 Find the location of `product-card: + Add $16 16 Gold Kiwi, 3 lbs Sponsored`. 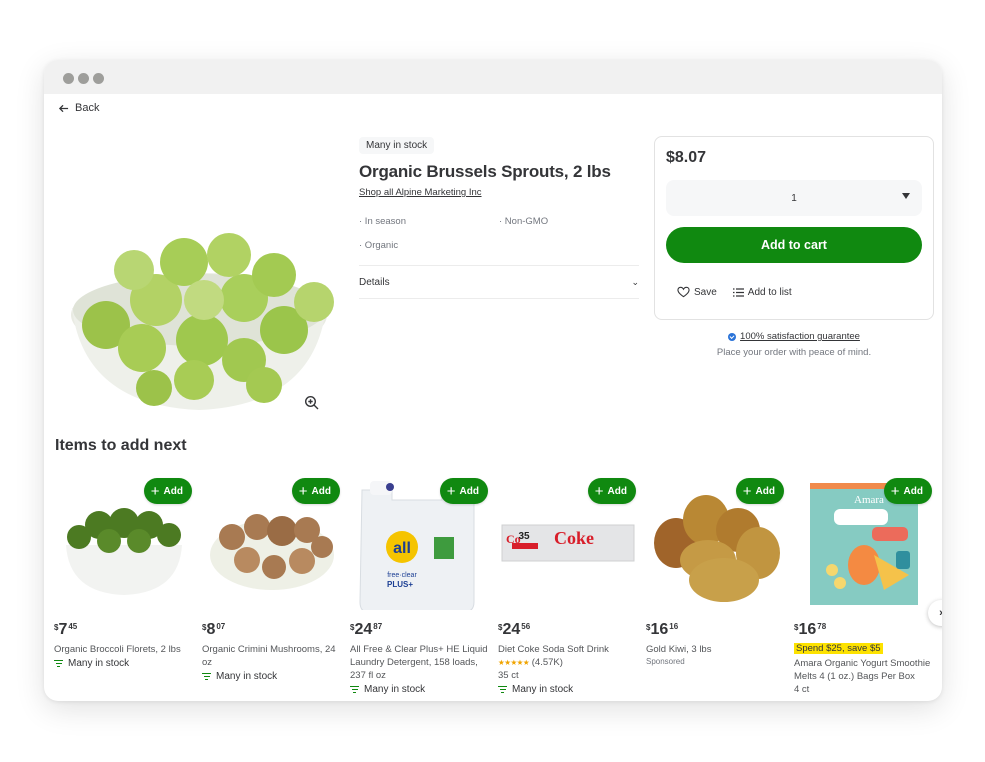

product-card: + Add $16 16 Gold Kiwi, 3 lbs Sponsored is located at coordinates (716, 570).